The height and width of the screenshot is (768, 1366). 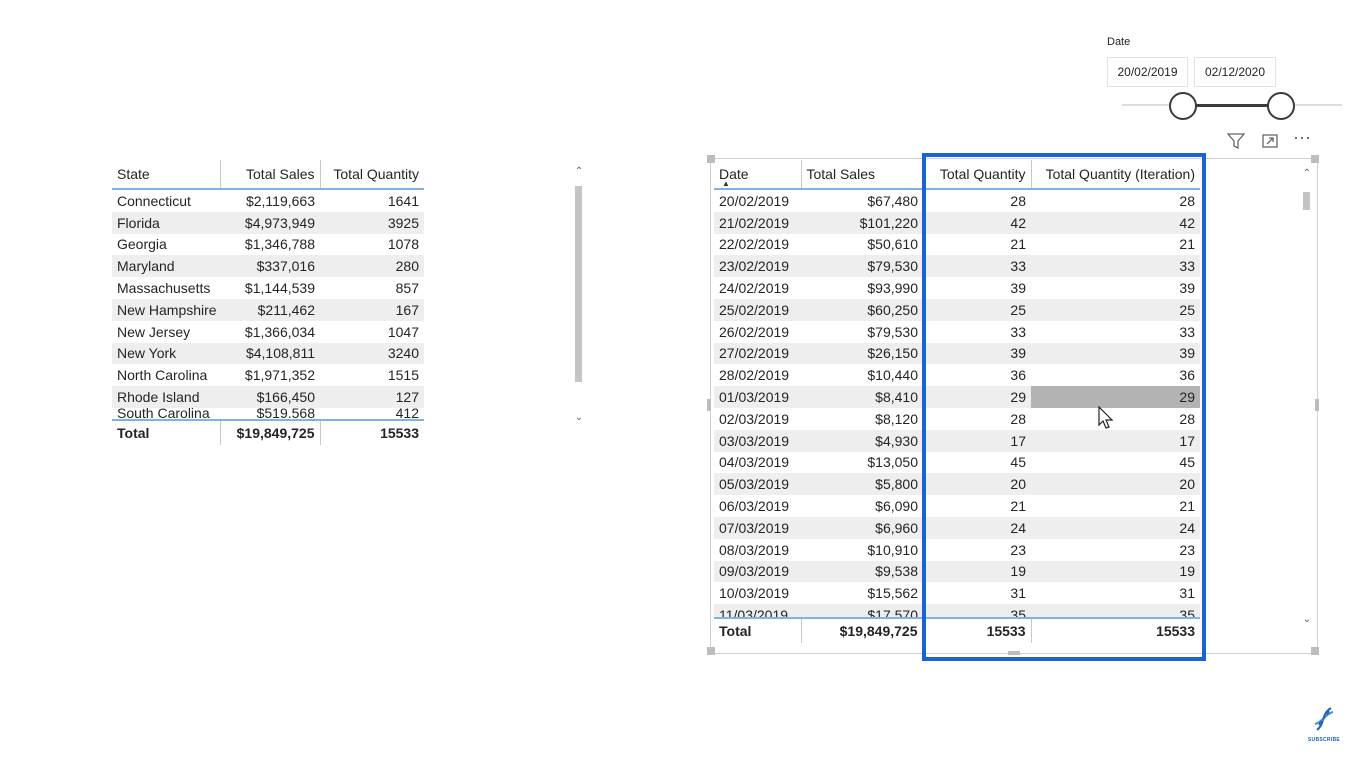 I want to click on table-row: 21/02/2019 $101,220 42 42, so click(x=957, y=222).